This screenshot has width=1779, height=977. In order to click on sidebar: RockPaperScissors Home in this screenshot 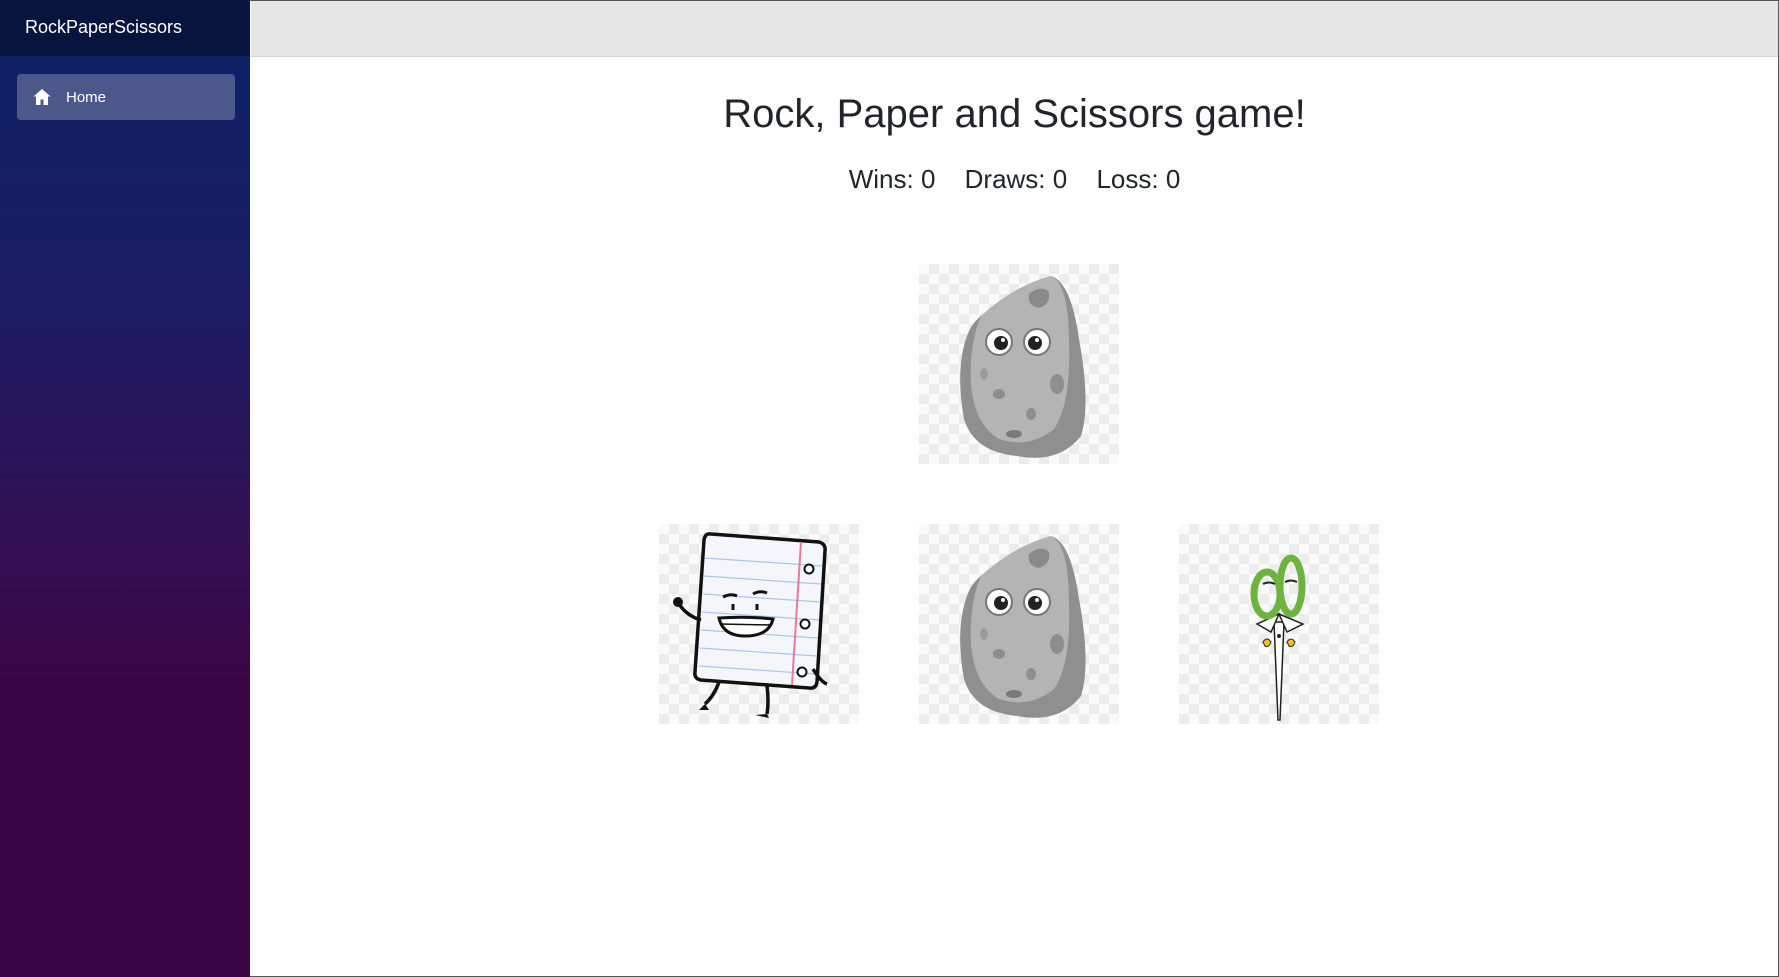, I will do `click(125, 488)`.